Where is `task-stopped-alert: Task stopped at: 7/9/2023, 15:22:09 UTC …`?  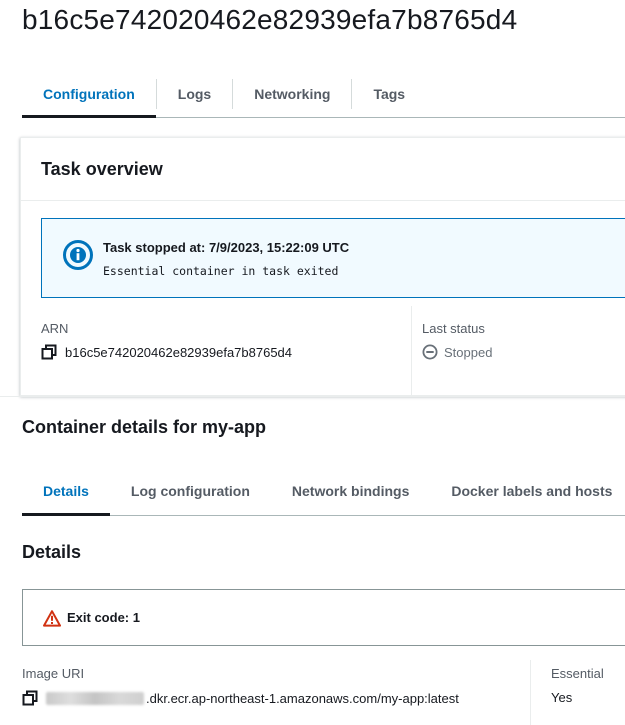 task-stopped-alert: Task stopped at: 7/9/2023, 15:22:09 UTC … is located at coordinates (333, 258).